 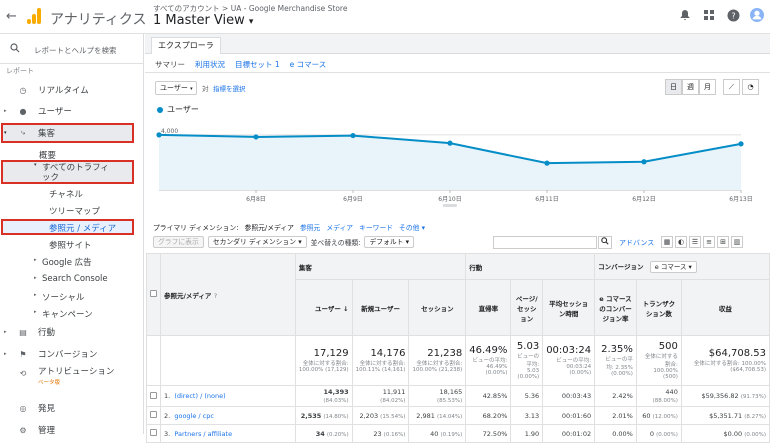 What do you see at coordinates (170, 64) in the screenshot?
I see `subtab-summary: サマリー` at bounding box center [170, 64].